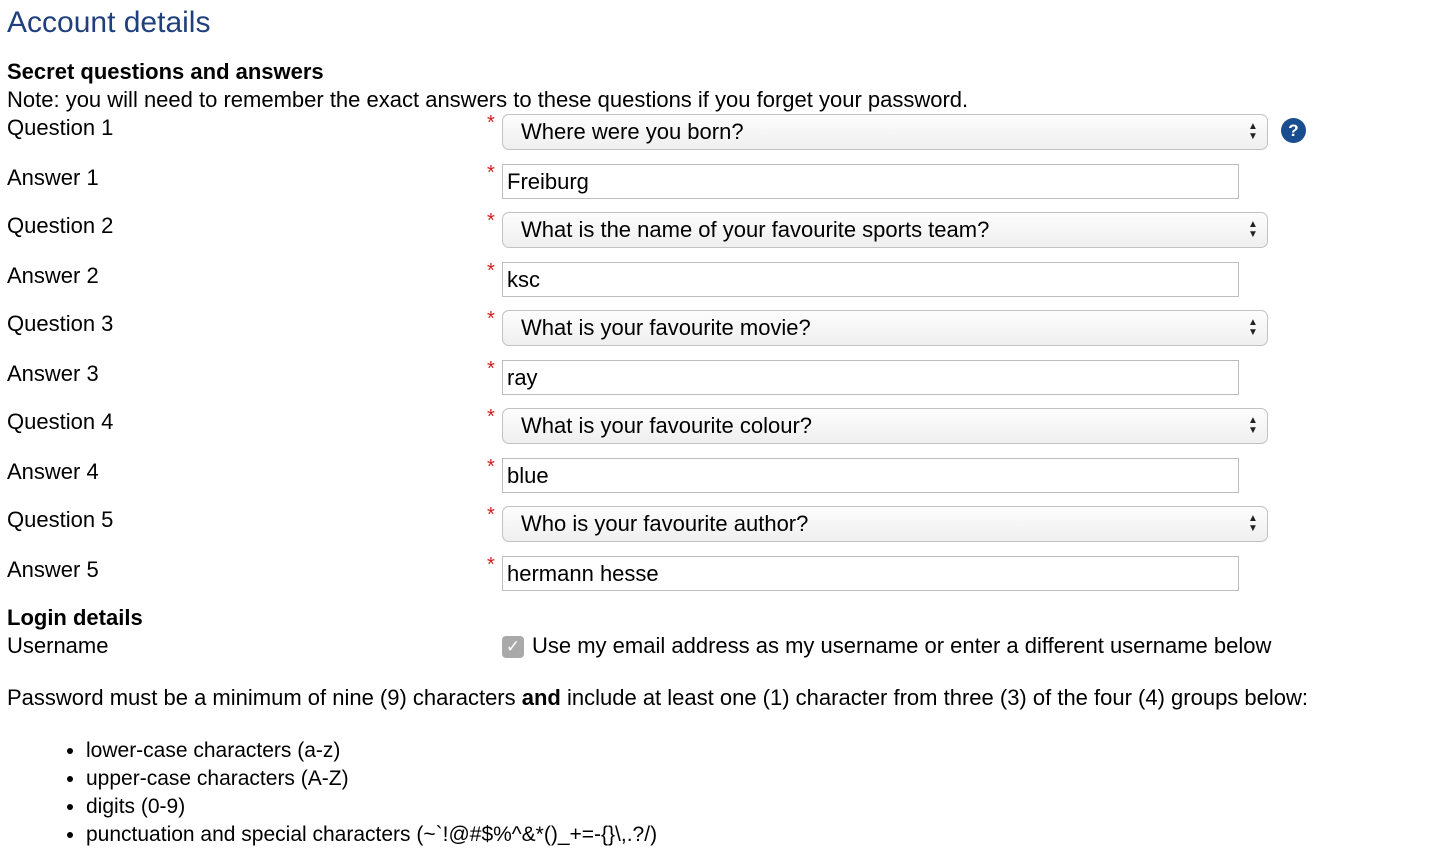 The width and height of the screenshot is (1454, 849). Describe the element at coordinates (885, 328) in the screenshot. I see `question-3-select: What is your favourite movie? ▲ ▼` at that location.